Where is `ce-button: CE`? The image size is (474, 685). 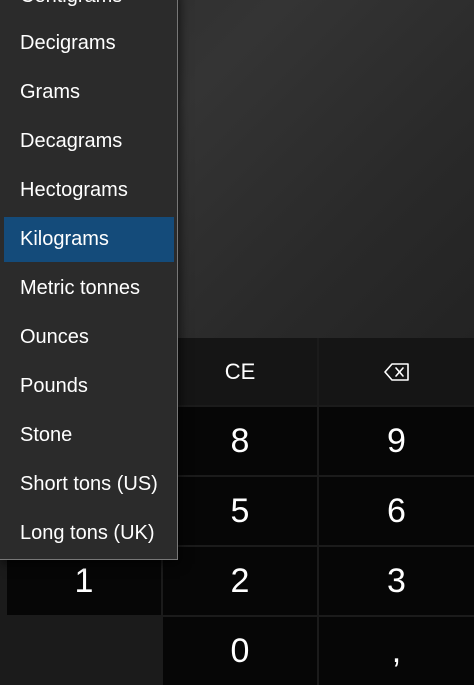 ce-button: CE is located at coordinates (240, 371).